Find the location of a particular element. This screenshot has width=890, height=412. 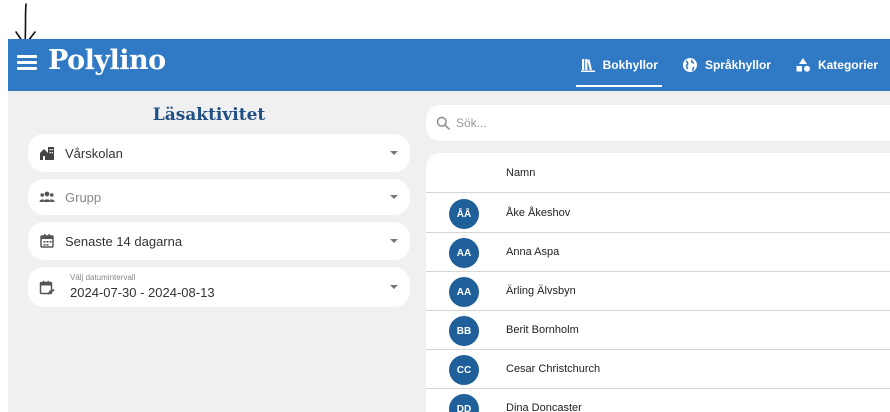

student-name: Åke Åkeshov is located at coordinates (538, 213).